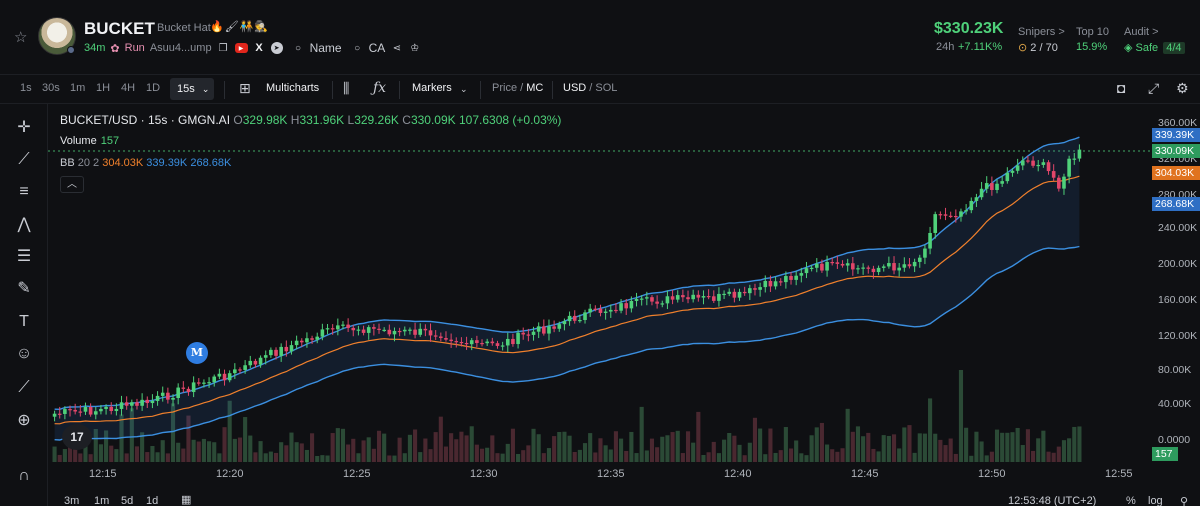 This screenshot has width=1200, height=506. Describe the element at coordinates (77, 437) in the screenshot. I see `tradingview-logo: 17` at that location.